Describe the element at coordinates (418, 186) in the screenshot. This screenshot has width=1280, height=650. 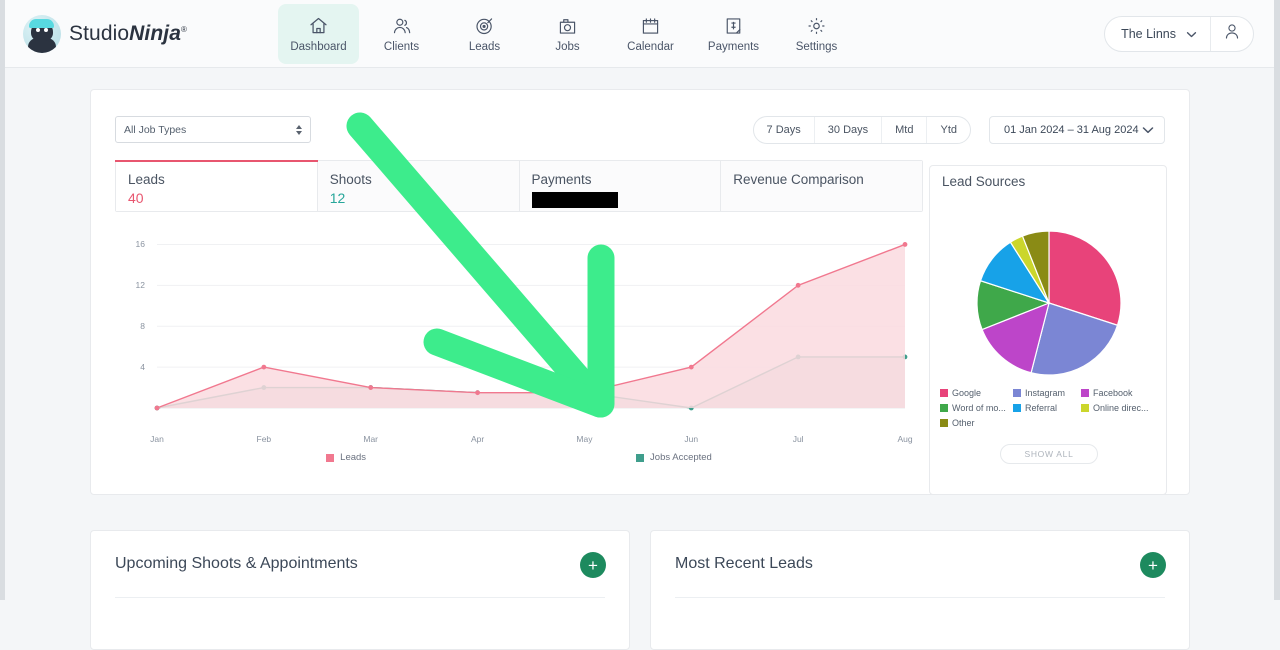
I see `stat-tab-shoots: Shoots 12` at that location.